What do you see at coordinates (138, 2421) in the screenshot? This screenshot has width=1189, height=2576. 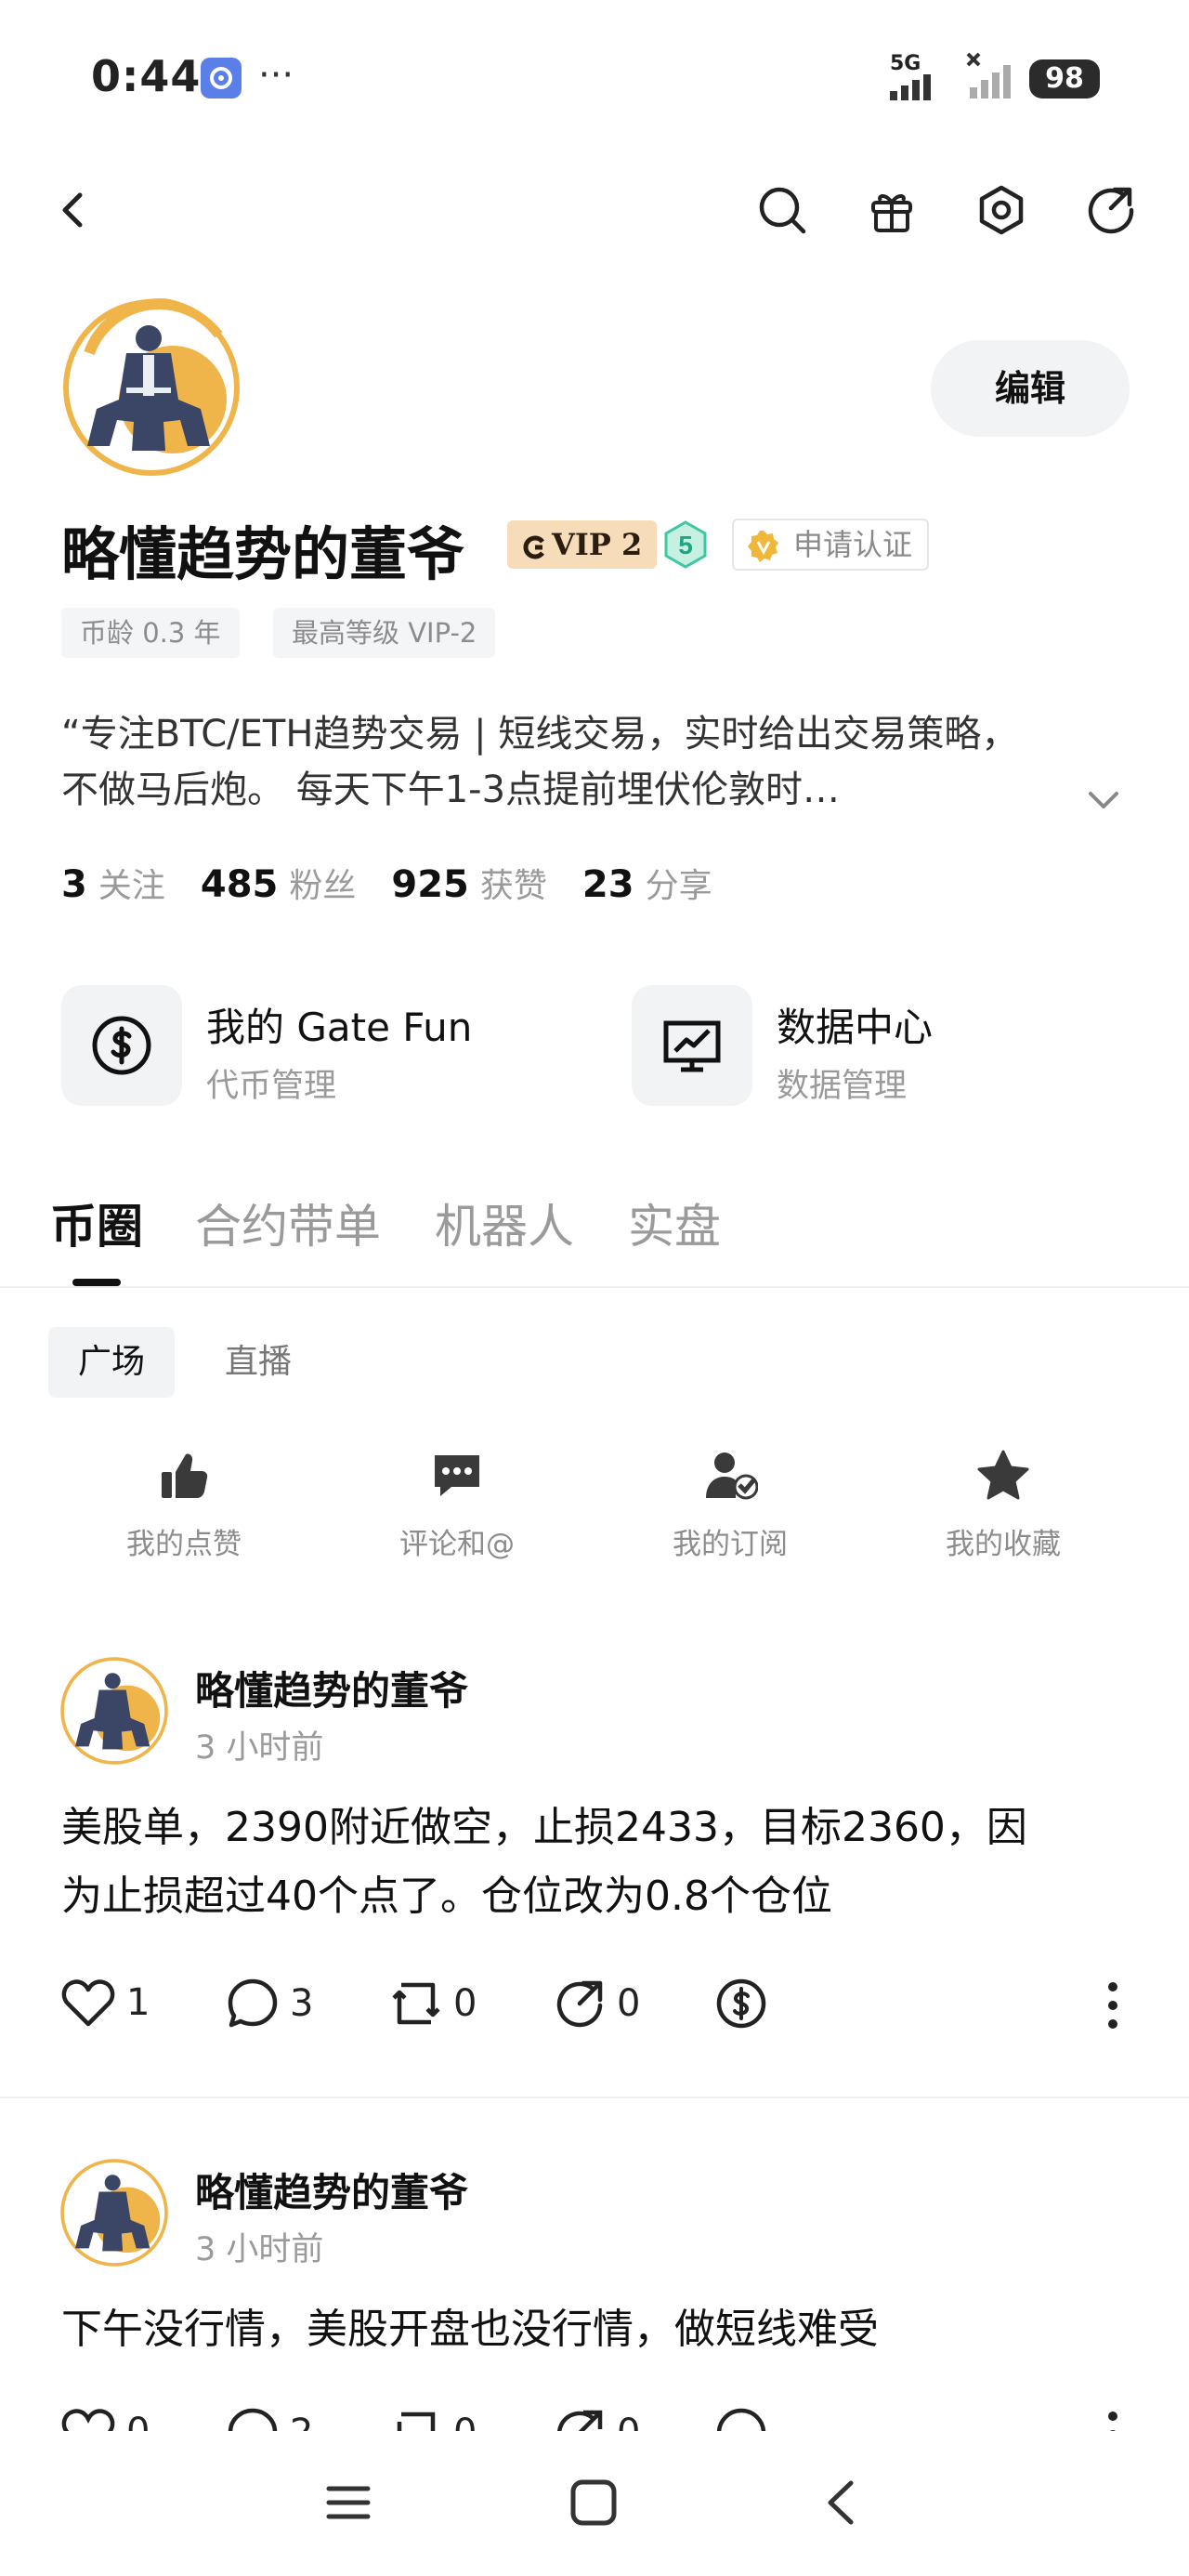 I see `like-count: 0` at bounding box center [138, 2421].